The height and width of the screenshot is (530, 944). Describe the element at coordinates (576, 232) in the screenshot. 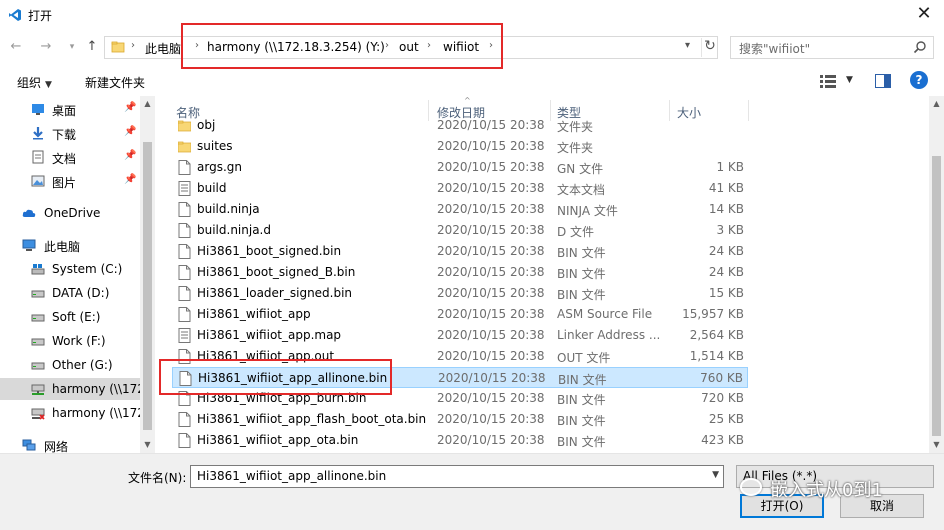

I see `file-type: D 文件` at that location.